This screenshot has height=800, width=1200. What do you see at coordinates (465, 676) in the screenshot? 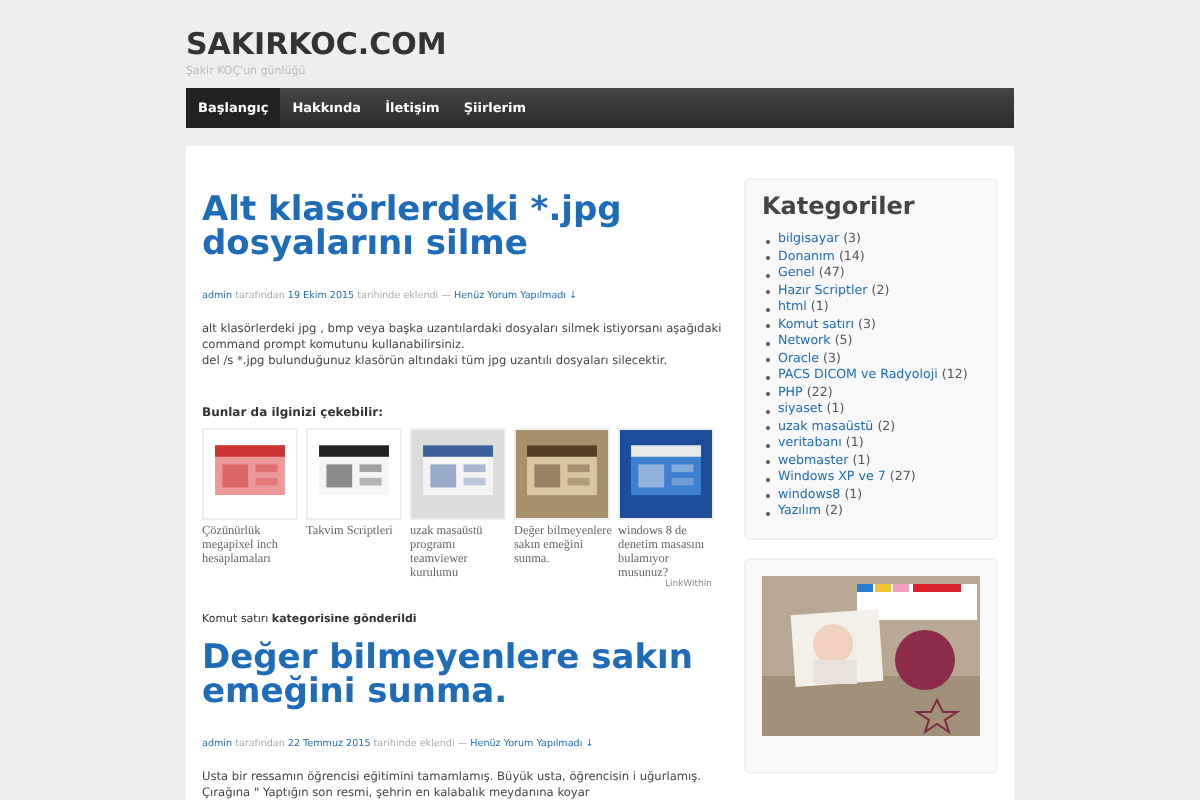
I see `post-title: Değer bilmeyenlere sakın emeğini sunma.` at bounding box center [465, 676].